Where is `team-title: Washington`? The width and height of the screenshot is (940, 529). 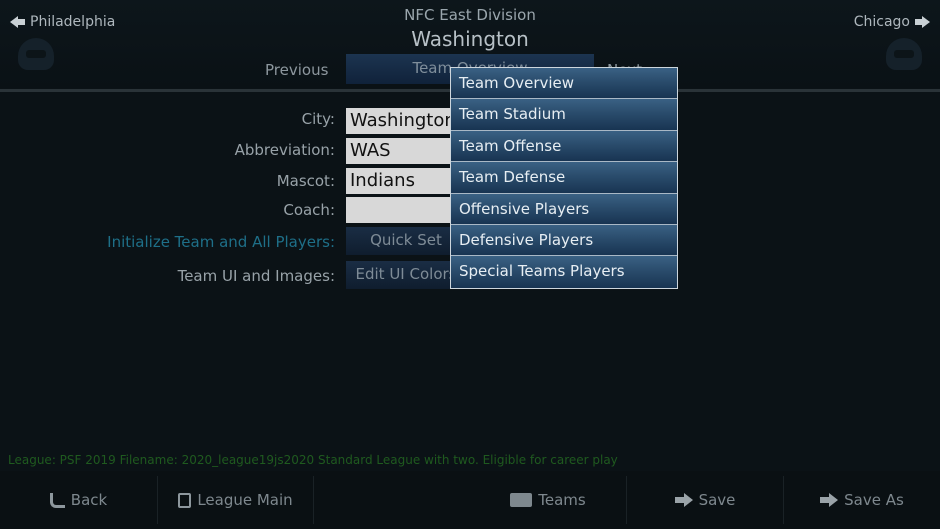 team-title: Washington is located at coordinates (470, 39).